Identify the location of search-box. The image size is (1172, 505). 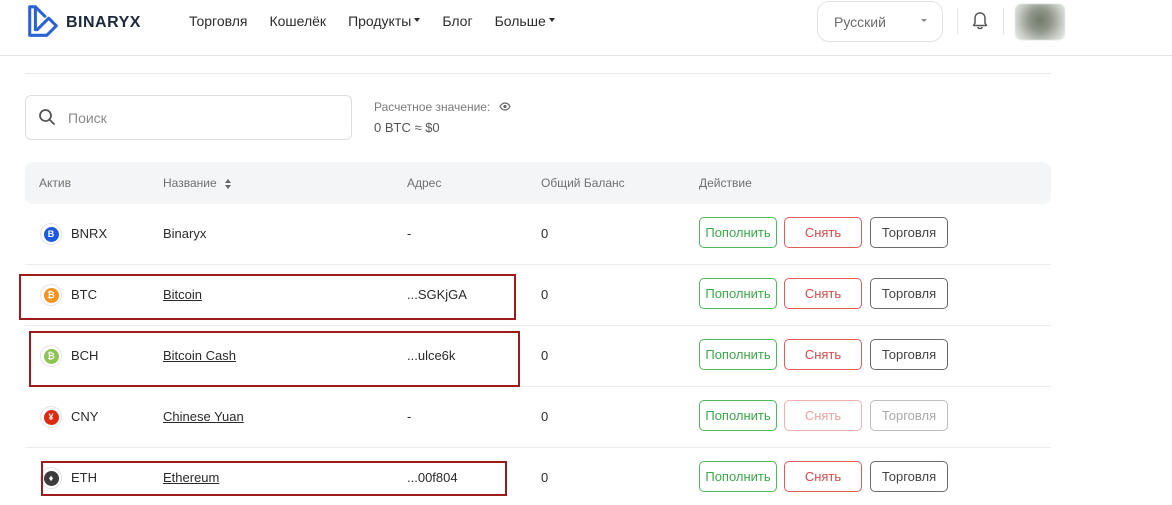
(188, 117).